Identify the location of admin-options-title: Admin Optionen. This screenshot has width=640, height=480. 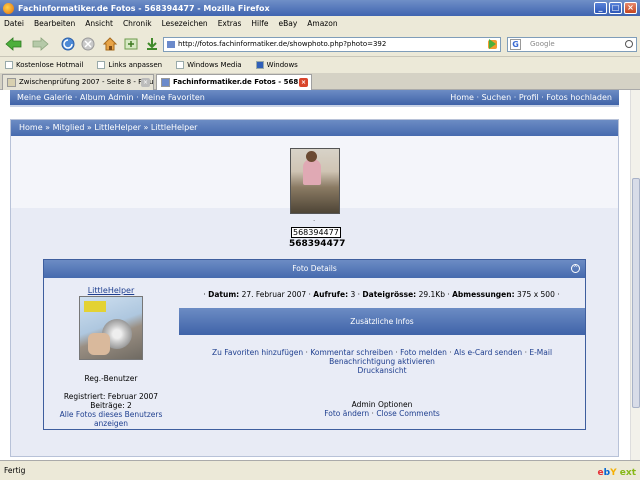
(382, 404).